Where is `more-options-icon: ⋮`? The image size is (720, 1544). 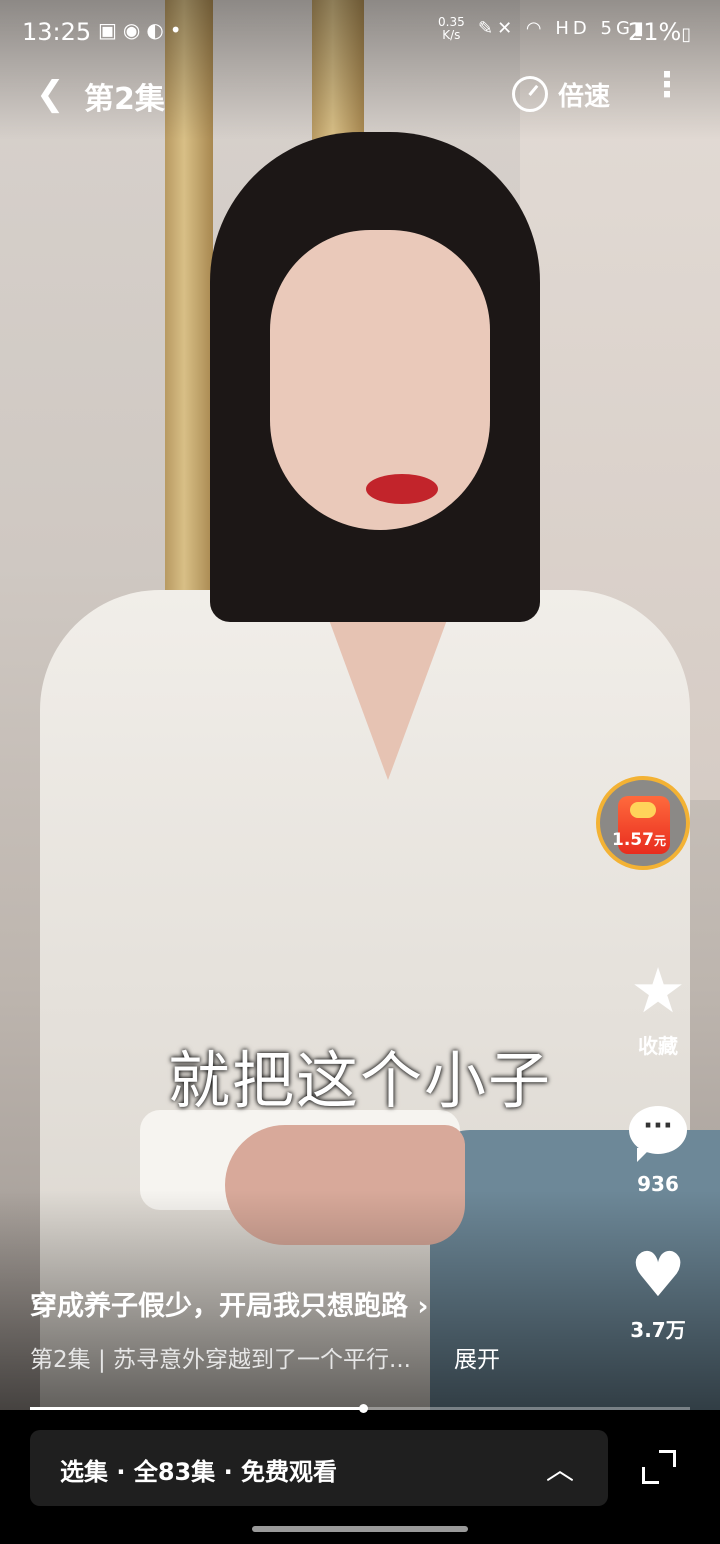 more-options-icon: ⋮ is located at coordinates (667, 85).